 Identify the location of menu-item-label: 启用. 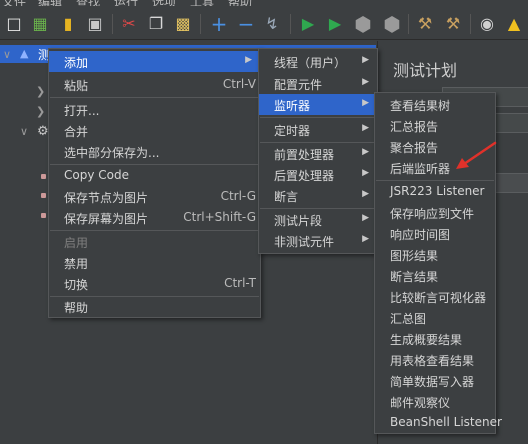
(76, 243).